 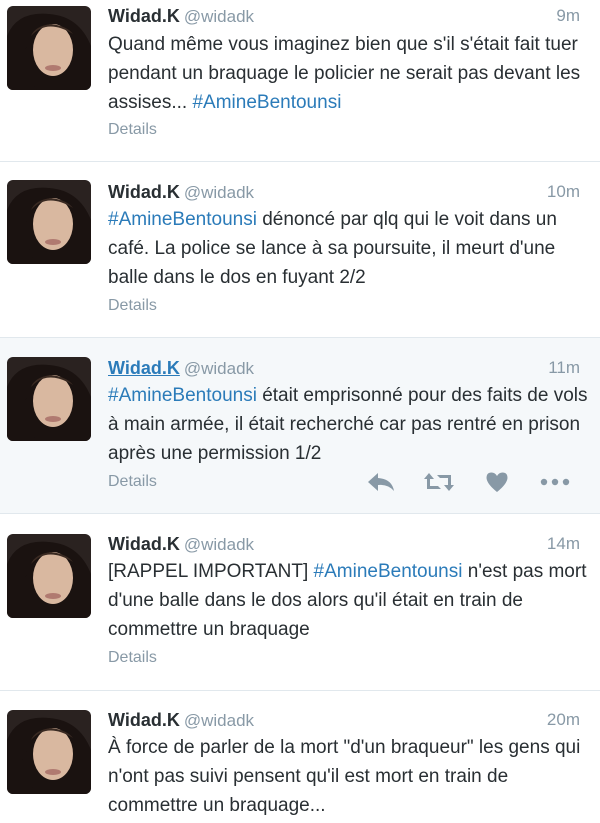 I want to click on like-button, so click(x=497, y=482).